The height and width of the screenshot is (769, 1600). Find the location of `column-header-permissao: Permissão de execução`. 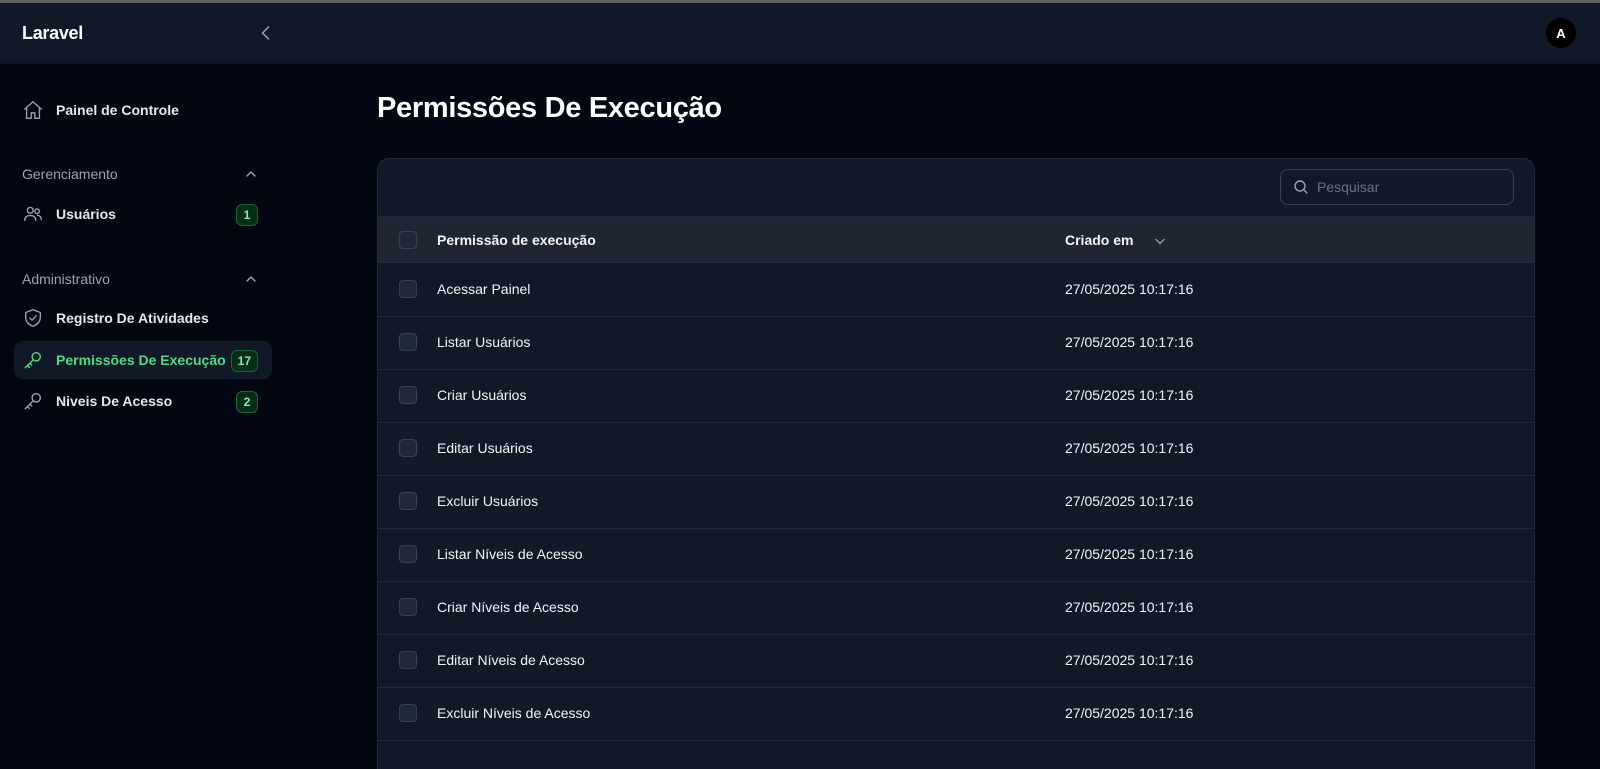

column-header-permissao: Permissão de execução is located at coordinates (516, 240).